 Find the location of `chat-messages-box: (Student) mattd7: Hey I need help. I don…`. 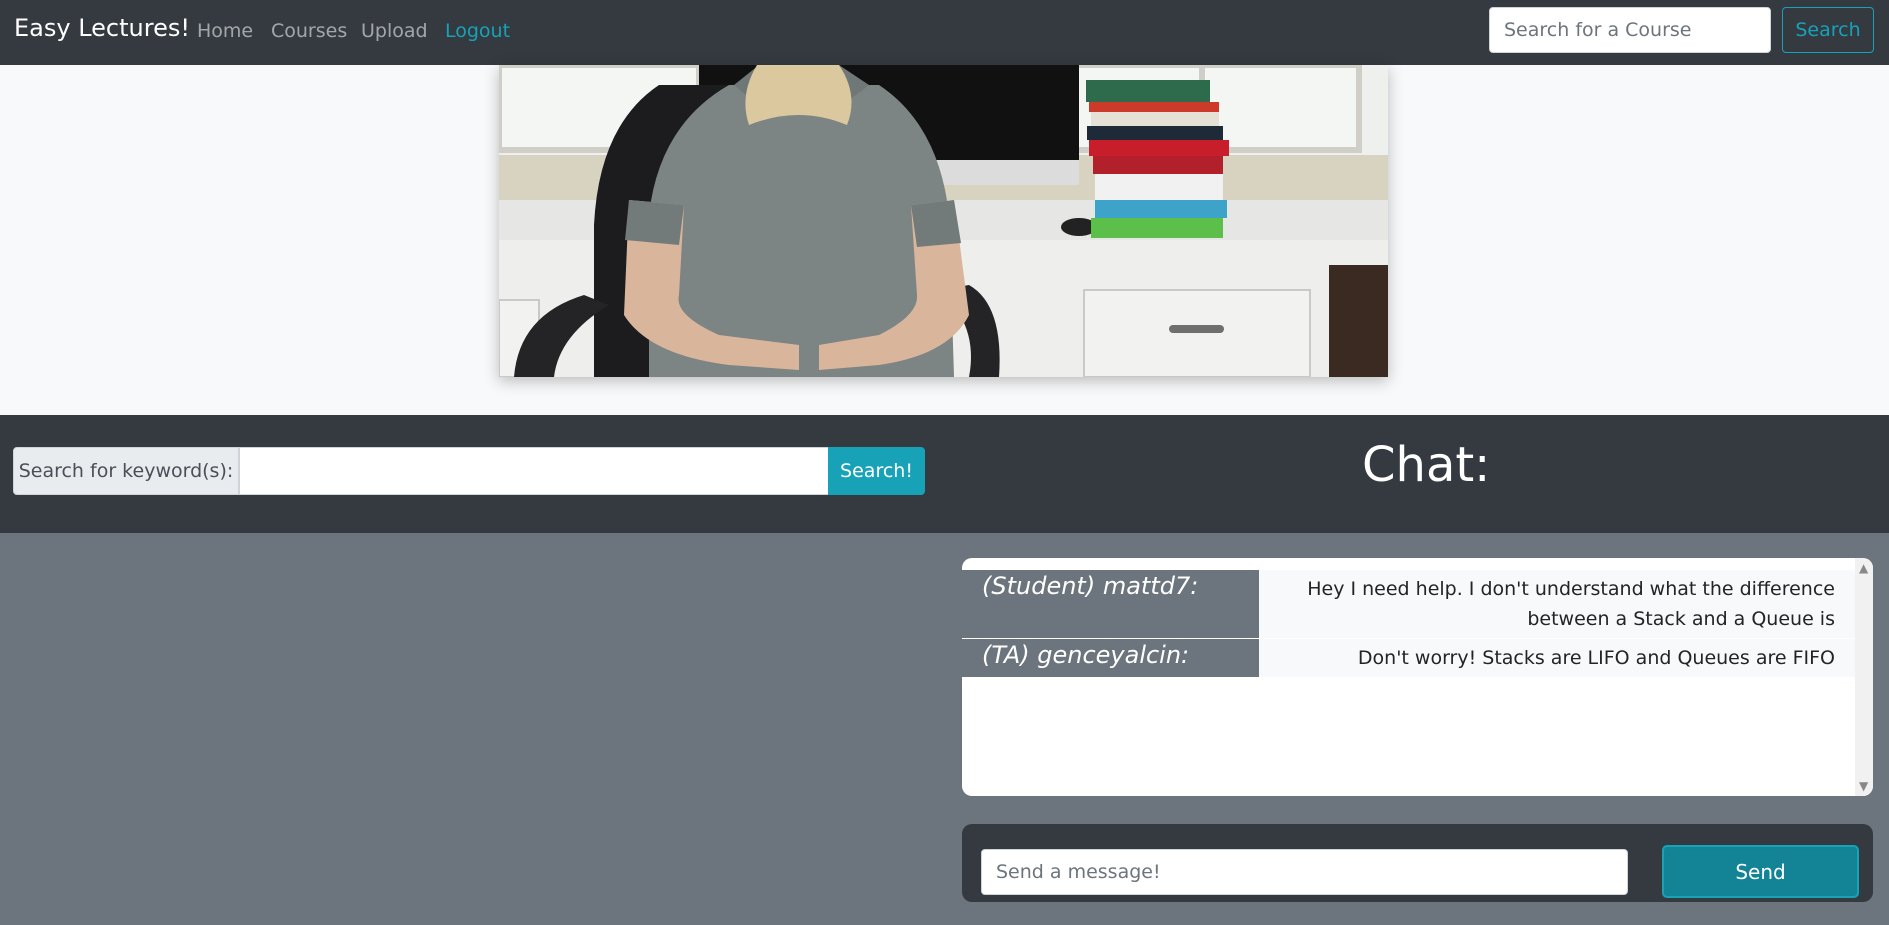

chat-messages-box: (Student) mattd7: Hey I need help. I don… is located at coordinates (1417, 677).